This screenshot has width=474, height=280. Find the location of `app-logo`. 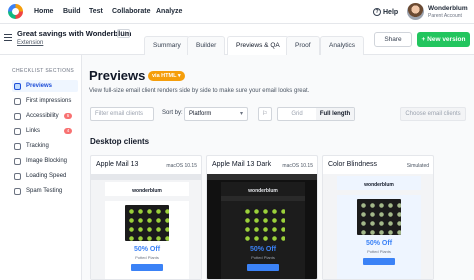

app-logo is located at coordinates (15, 11).